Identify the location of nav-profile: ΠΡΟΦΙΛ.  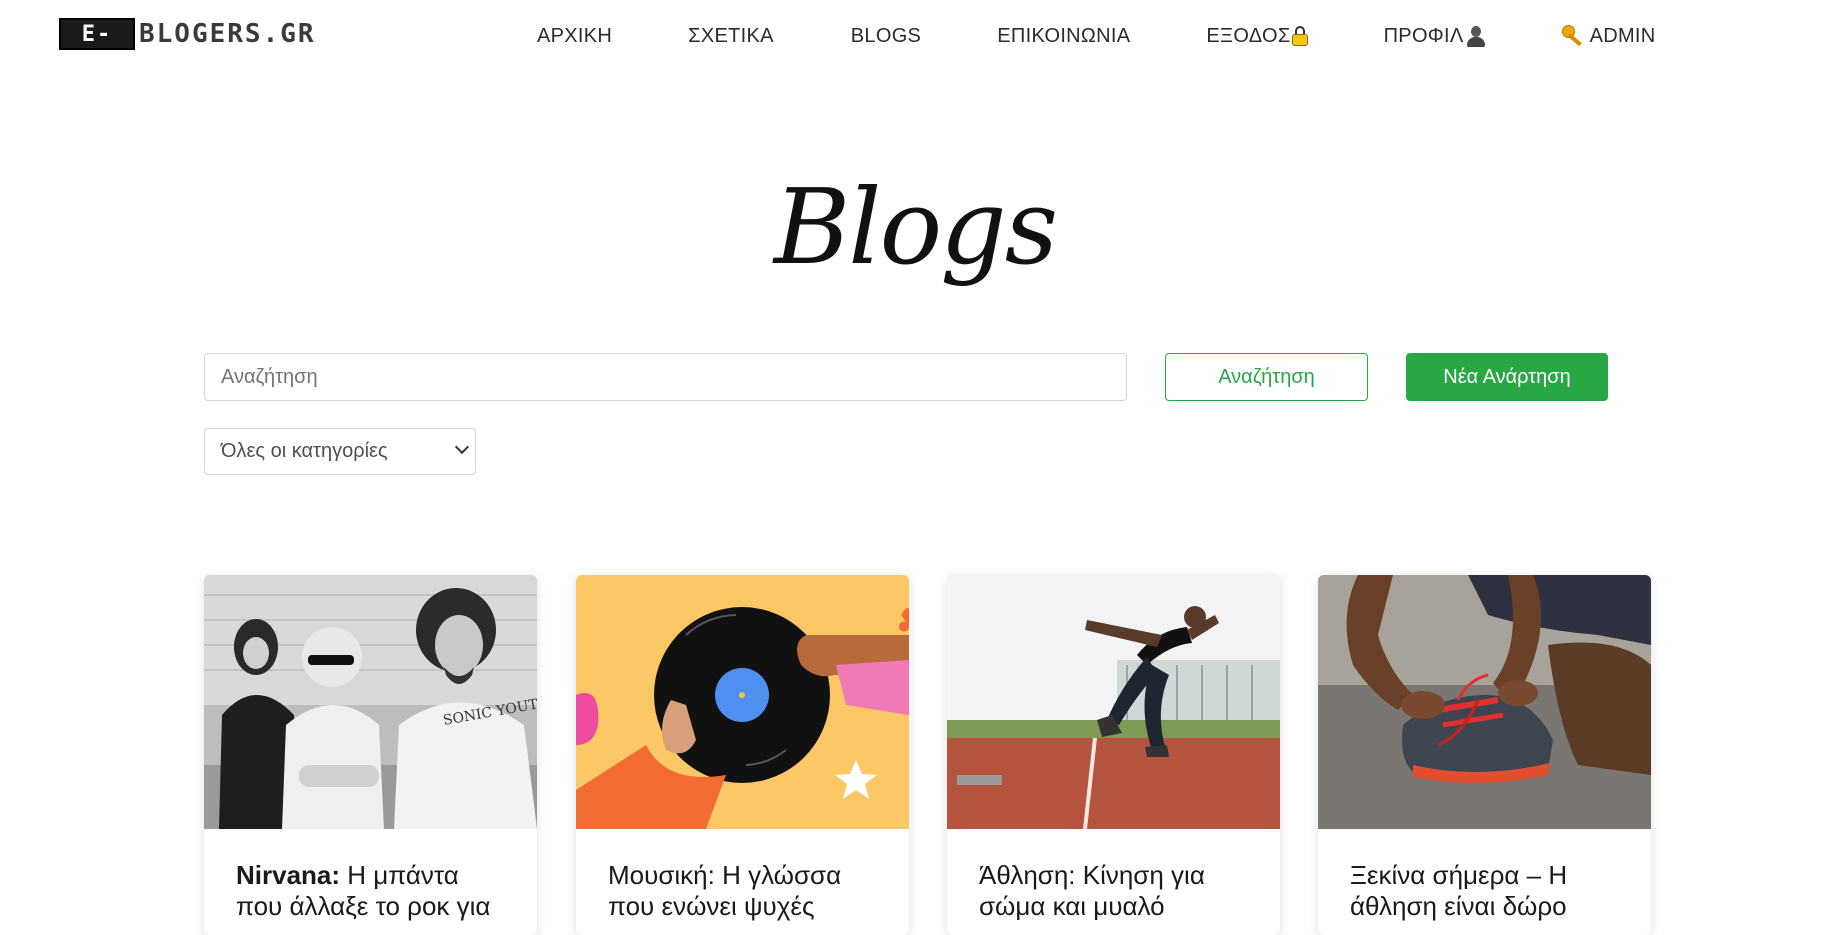
(1435, 36).